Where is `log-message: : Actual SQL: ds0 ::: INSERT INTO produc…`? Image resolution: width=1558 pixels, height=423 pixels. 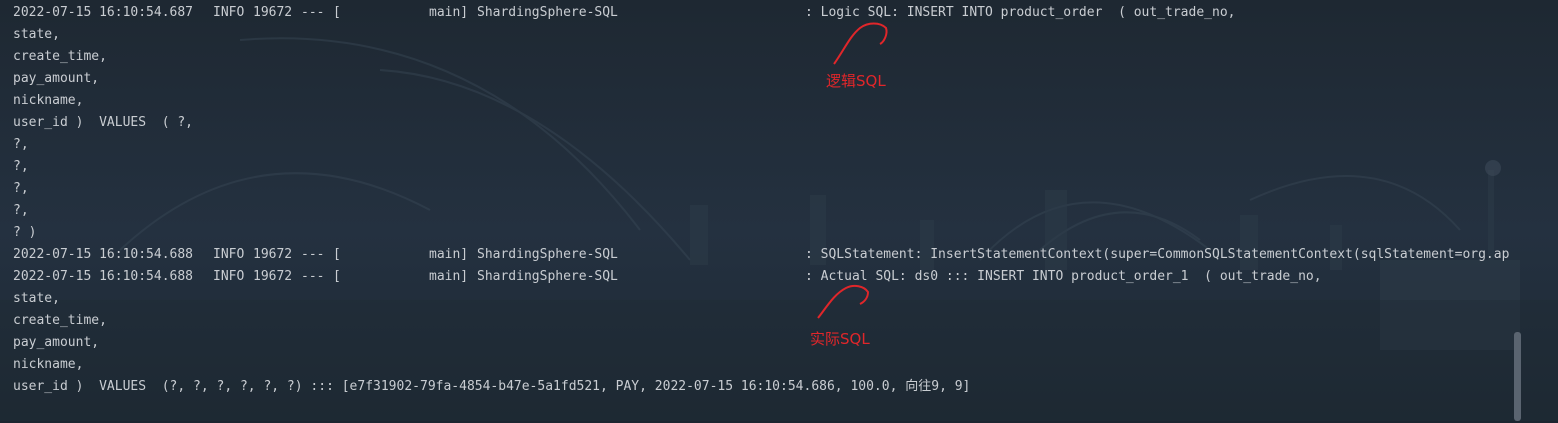
log-message: : Actual SQL: ds0 ::: INSERT INTO produc… is located at coordinates (1063, 276).